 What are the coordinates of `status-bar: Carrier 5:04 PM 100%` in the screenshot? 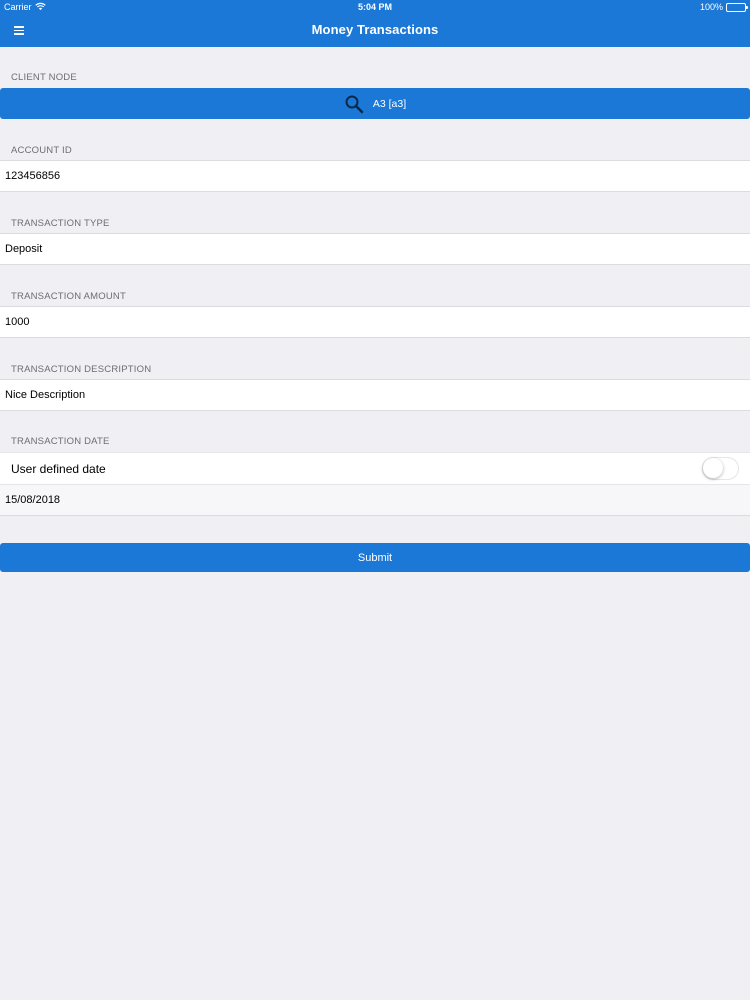 It's located at (375, 7).